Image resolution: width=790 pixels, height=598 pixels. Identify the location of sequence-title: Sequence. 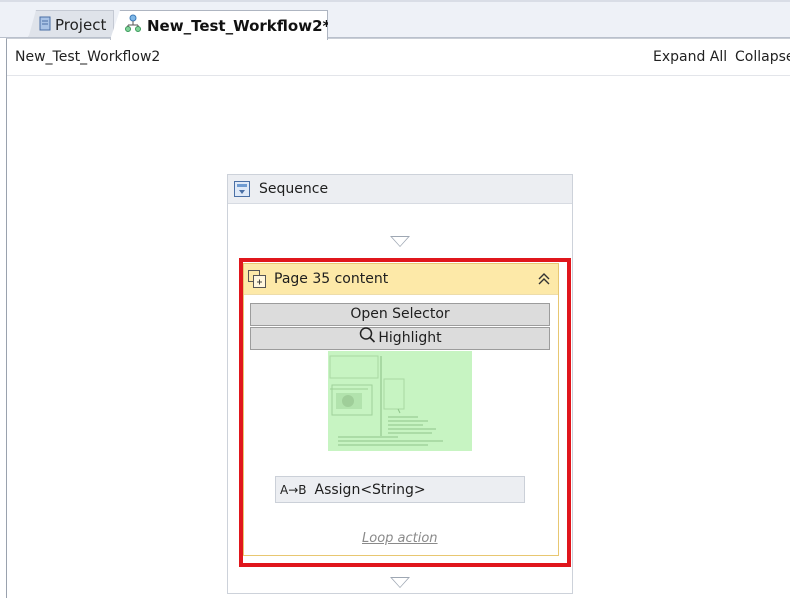
(294, 189).